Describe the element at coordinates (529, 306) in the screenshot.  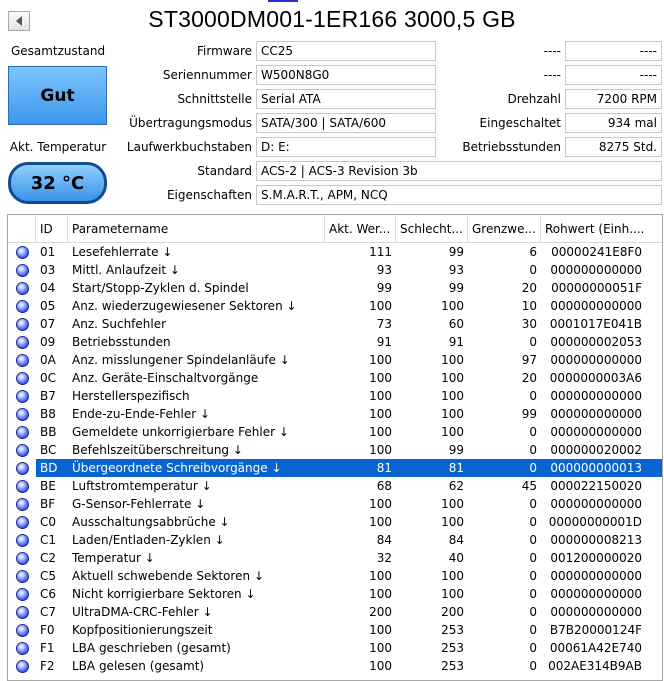
I see `attribute-threshold: 10` at that location.